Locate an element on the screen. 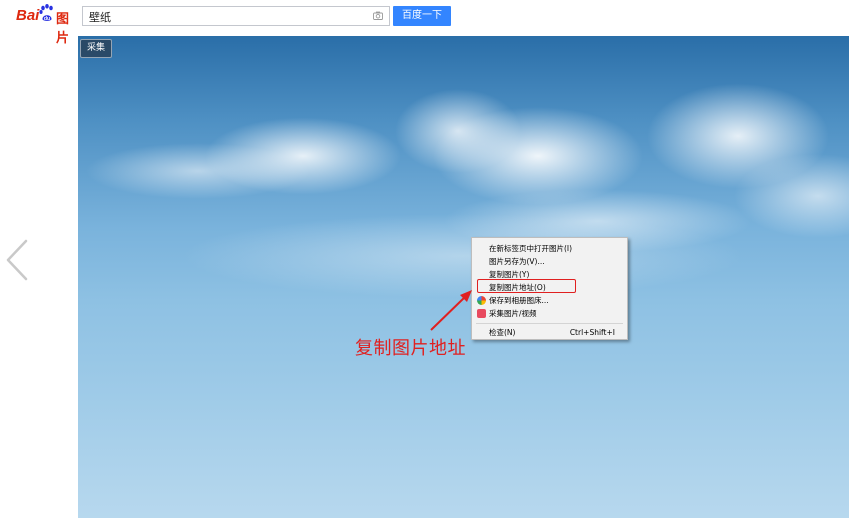 This screenshot has height=518, width=850. menu-separator is located at coordinates (549, 323).